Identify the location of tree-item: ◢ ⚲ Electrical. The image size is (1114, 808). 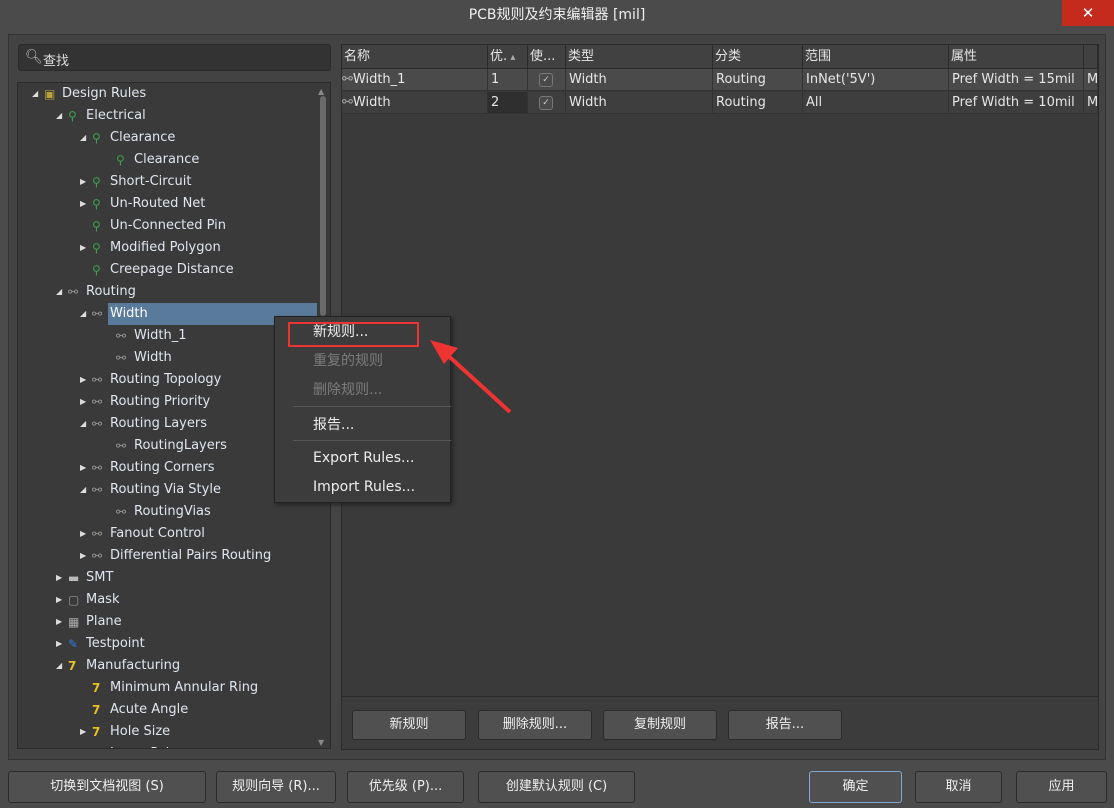
(168, 116).